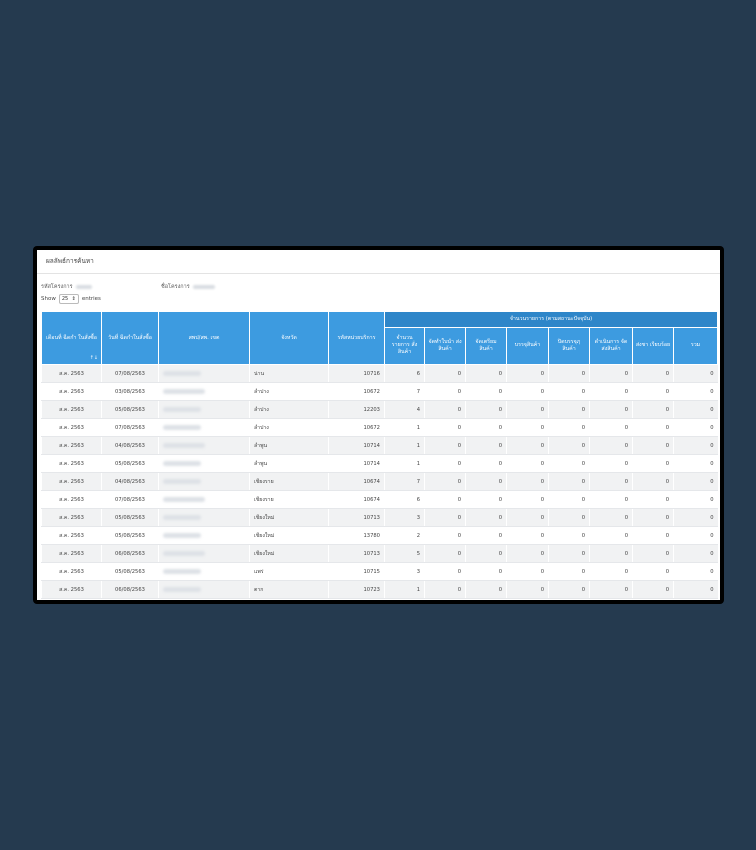 This screenshot has height=850, width=756. I want to click on col-month-header: เดือนที่ ฉีดกำ ในสั่งซื้อ ↑↓, so click(71, 338).